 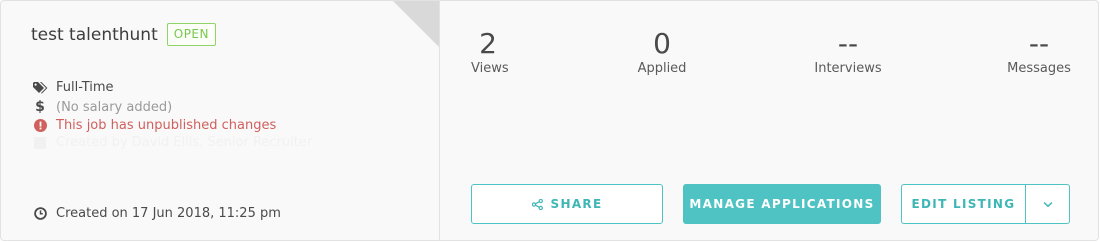 What do you see at coordinates (40, 213) in the screenshot?
I see `clock-icon` at bounding box center [40, 213].